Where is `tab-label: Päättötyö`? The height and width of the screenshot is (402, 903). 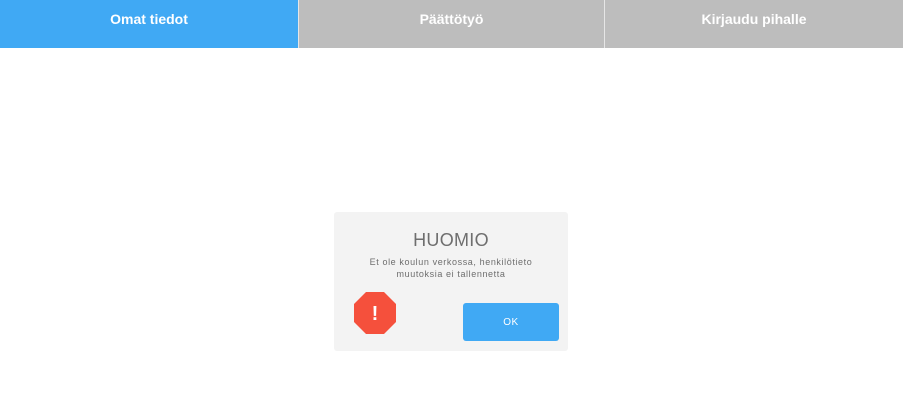
tab-label: Päättötyö is located at coordinates (451, 19).